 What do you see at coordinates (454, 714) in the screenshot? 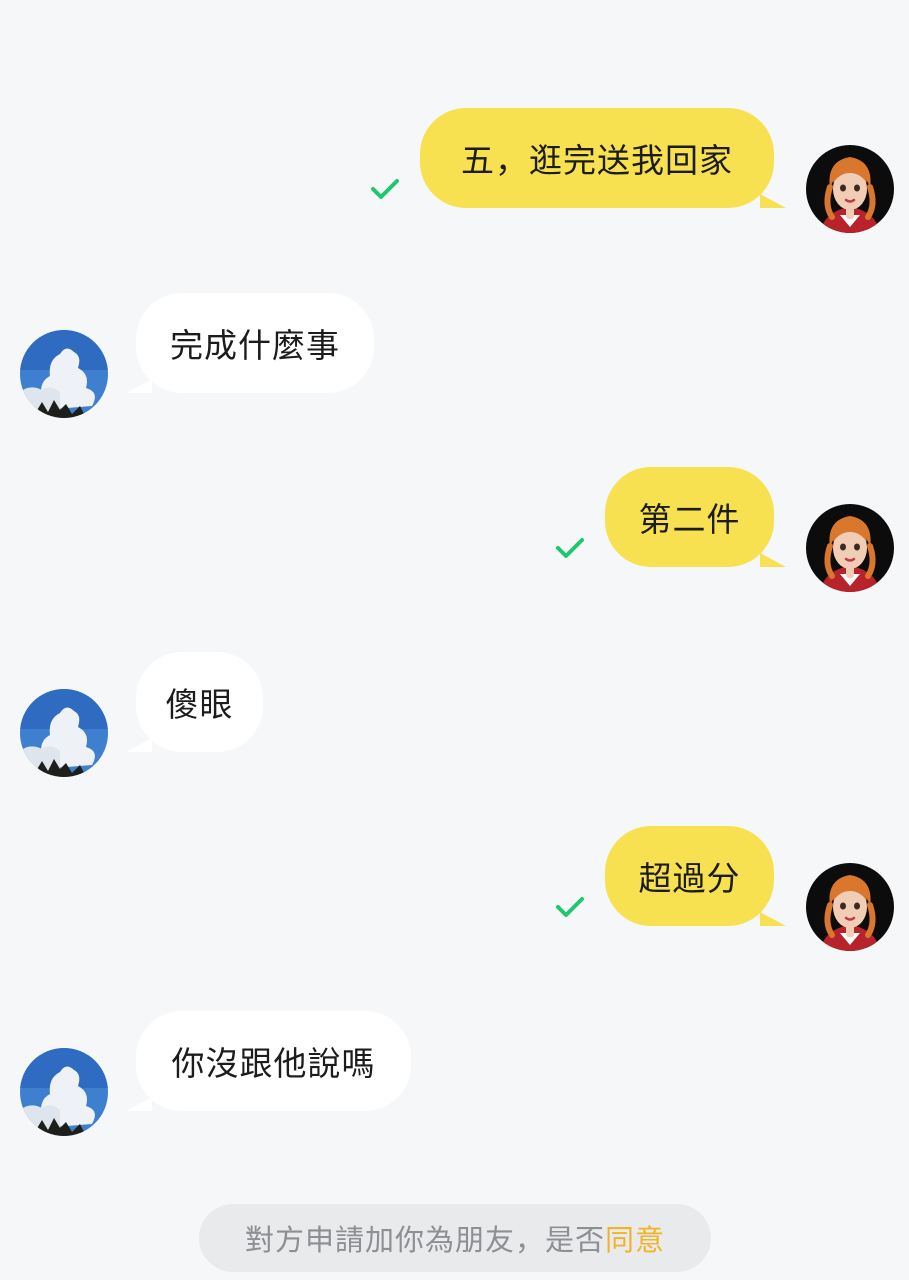
I see `message-row-received: 傻眼` at bounding box center [454, 714].